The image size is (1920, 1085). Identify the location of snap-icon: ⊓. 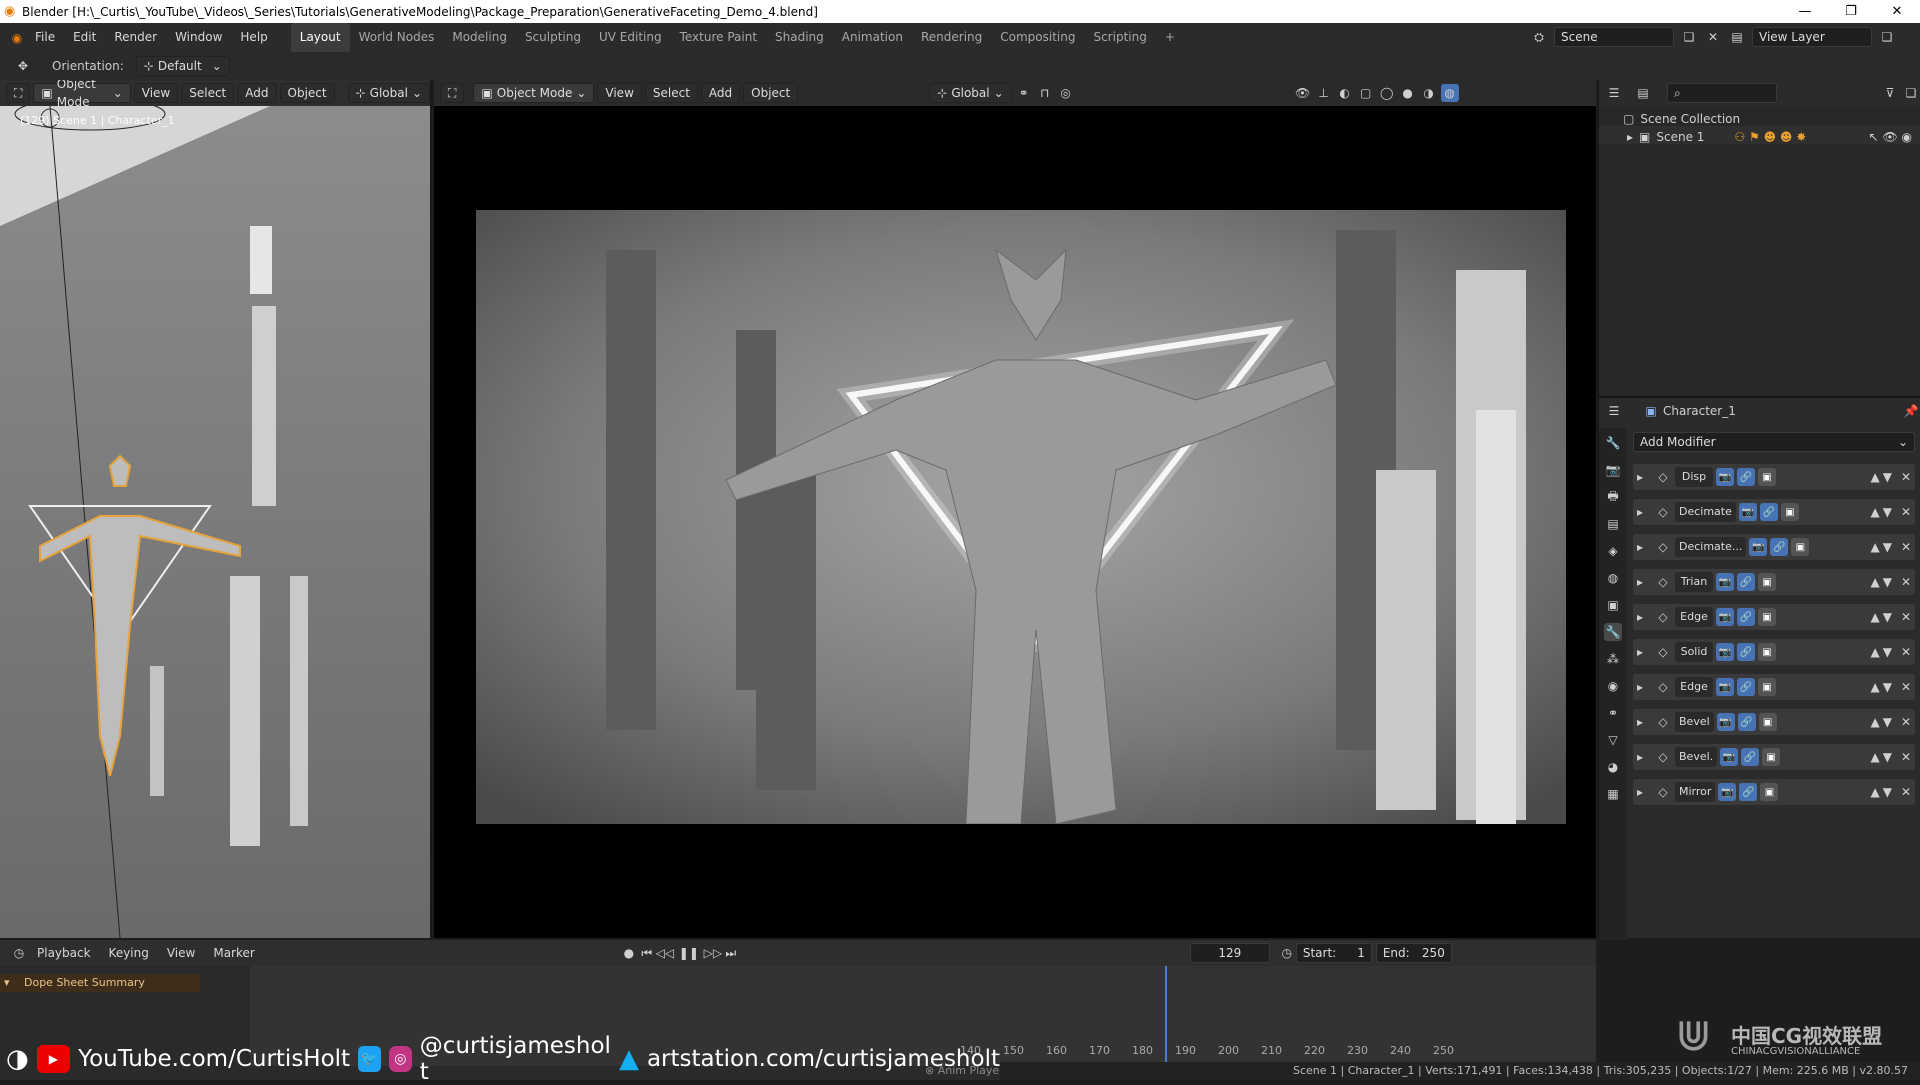
(1045, 93).